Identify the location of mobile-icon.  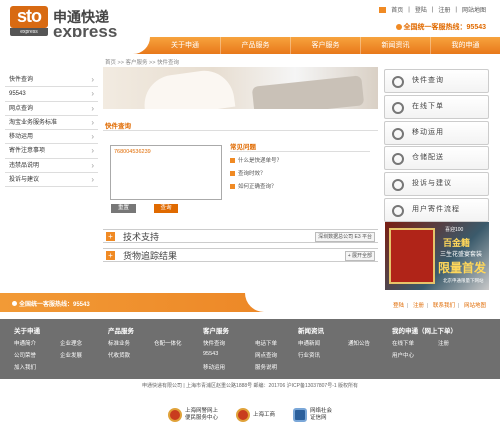
(398, 133).